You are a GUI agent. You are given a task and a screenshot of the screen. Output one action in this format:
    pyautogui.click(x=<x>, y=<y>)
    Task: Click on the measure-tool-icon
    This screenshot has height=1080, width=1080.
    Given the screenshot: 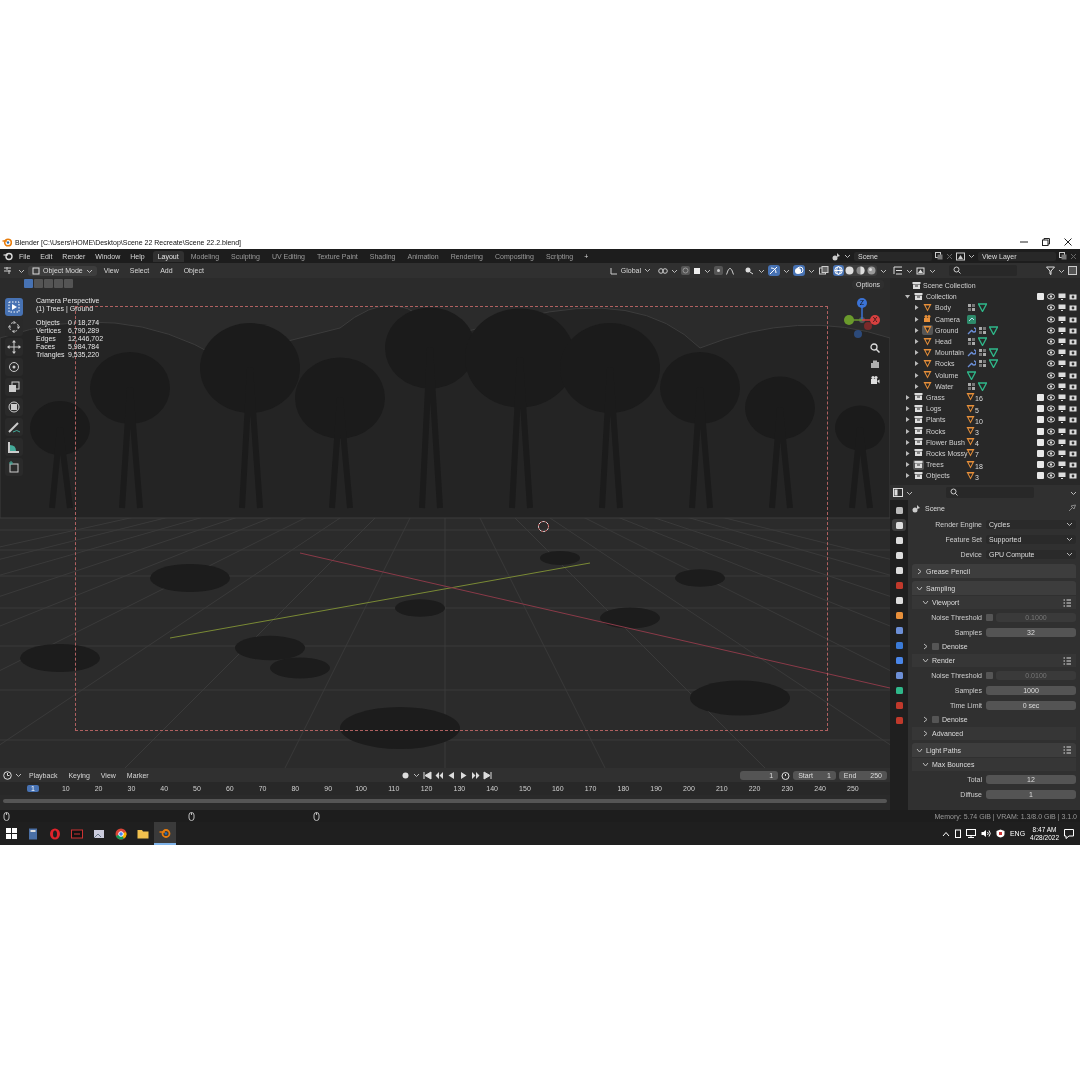 What is the action you would take?
    pyautogui.click(x=14, y=447)
    